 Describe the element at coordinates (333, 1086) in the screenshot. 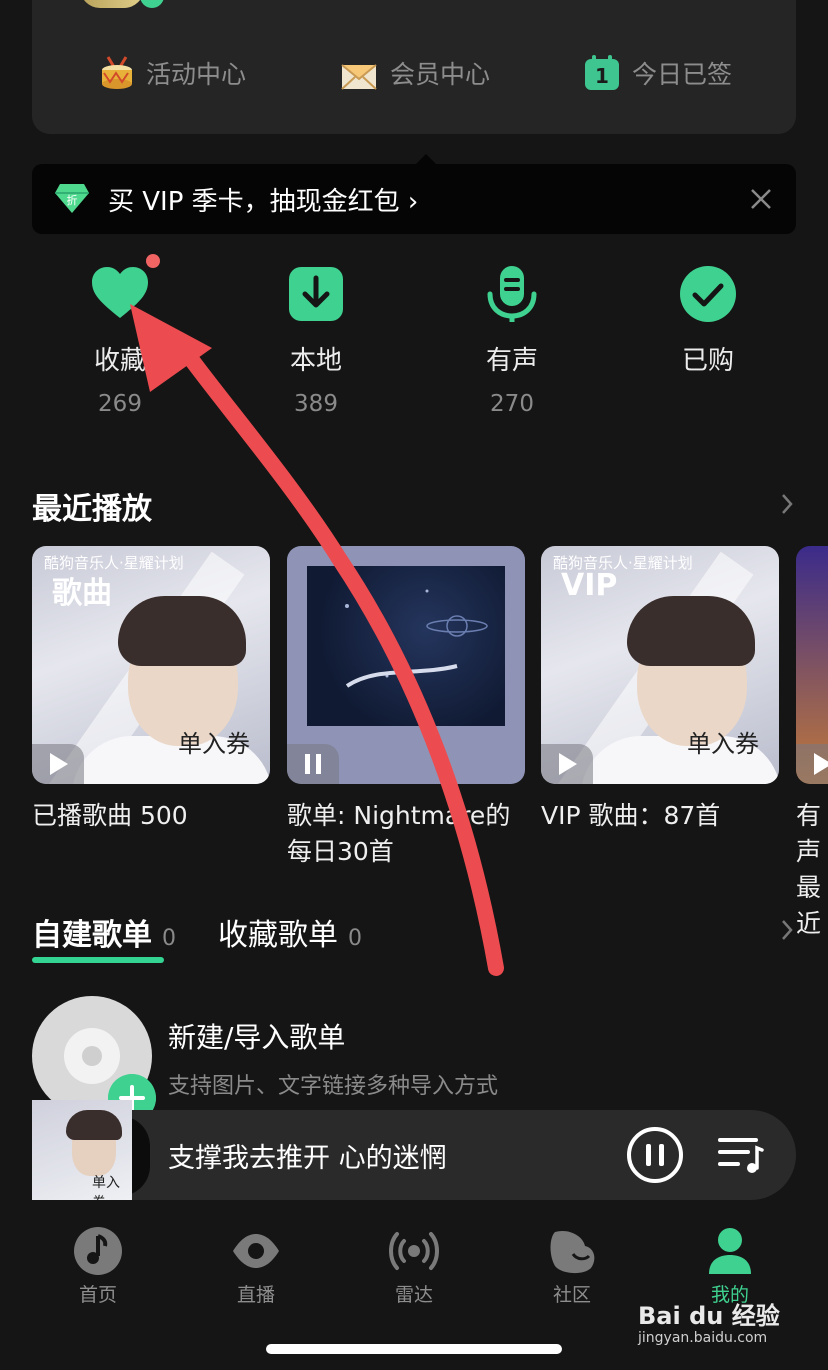

I see `new-playlist-subtitle: 支持图片、文字链接多种导入方式` at that location.